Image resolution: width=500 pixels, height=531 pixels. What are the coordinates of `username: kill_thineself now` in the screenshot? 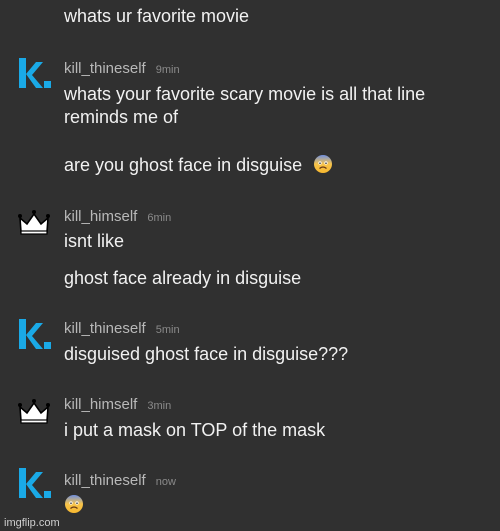 It's located at (120, 480).